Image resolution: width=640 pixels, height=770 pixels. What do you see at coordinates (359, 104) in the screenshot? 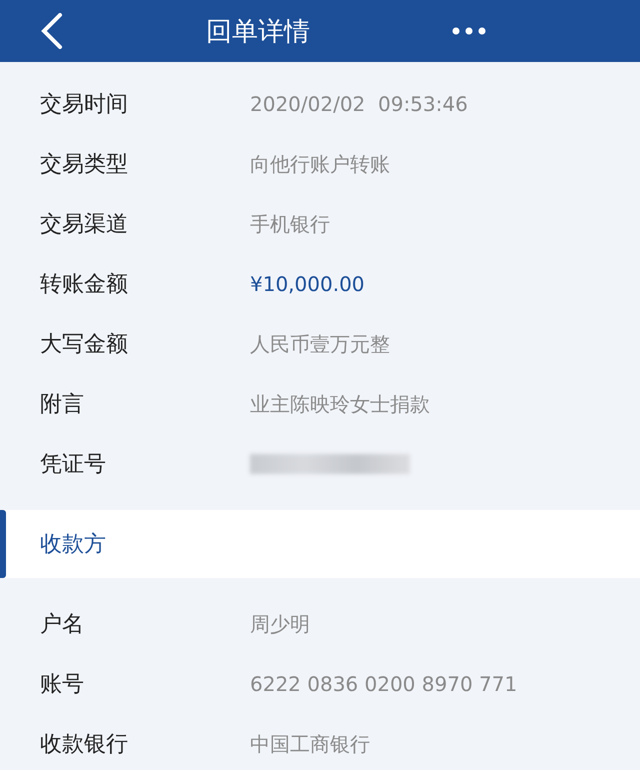
I see `field-value: 2020/02/02 09:53:46` at bounding box center [359, 104].